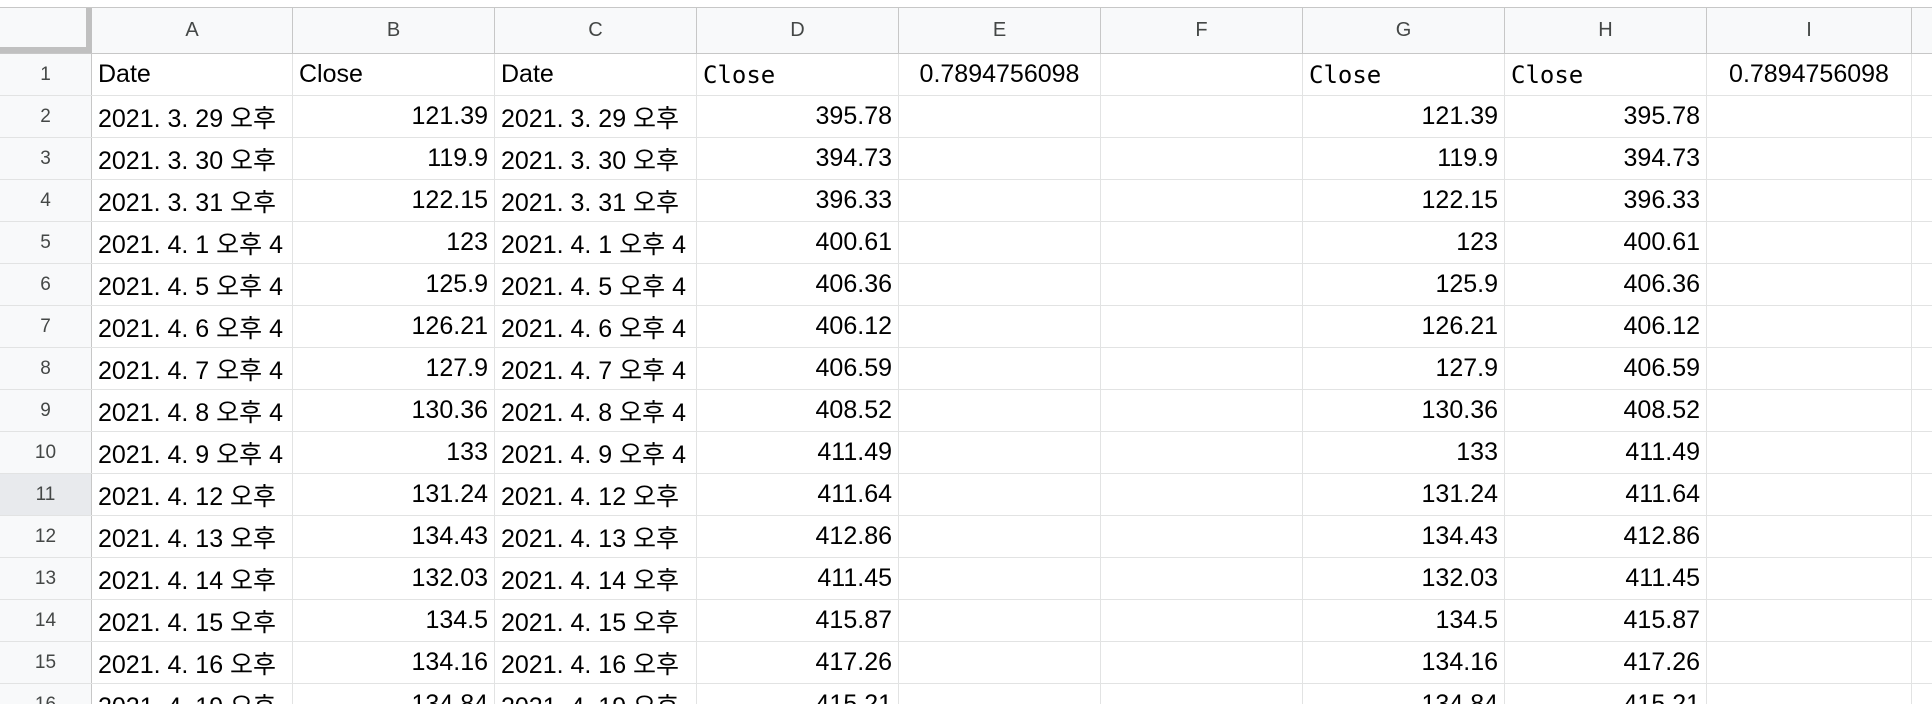 This screenshot has height=704, width=1932. What do you see at coordinates (798, 662) in the screenshot?
I see `cell-d15: 417.26` at bounding box center [798, 662].